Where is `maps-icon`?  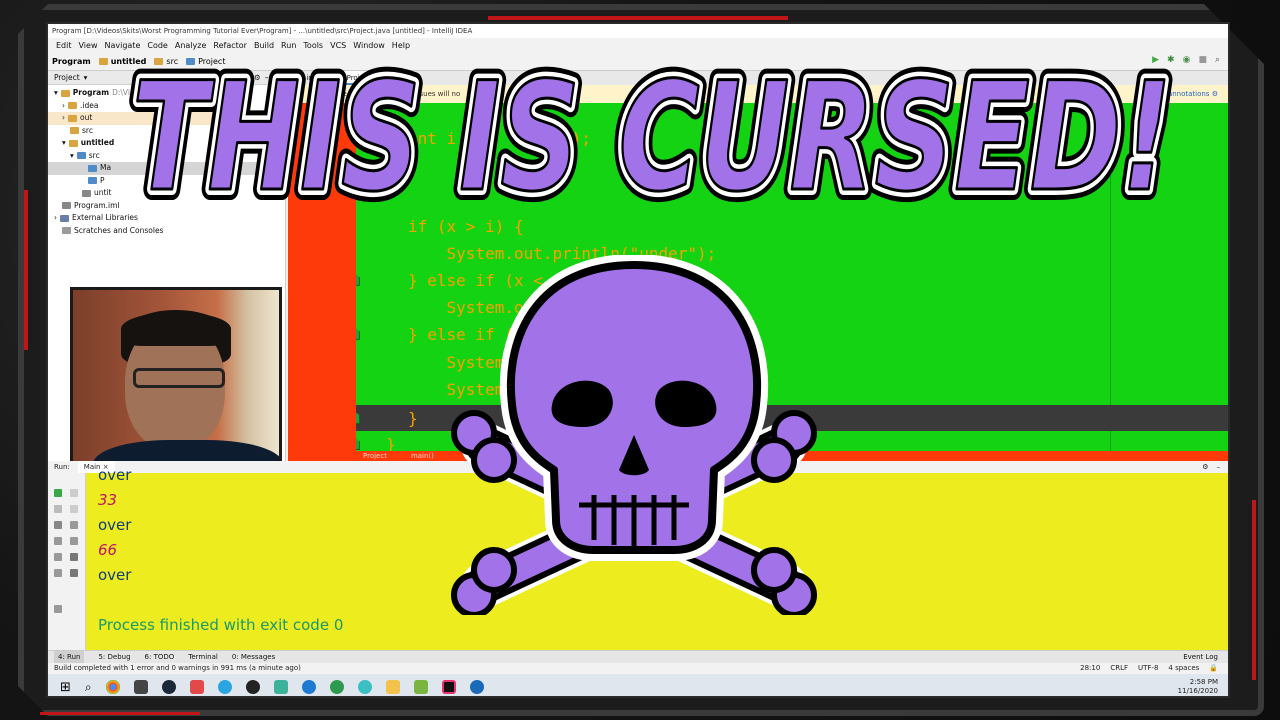 maps-icon is located at coordinates (336, 687).